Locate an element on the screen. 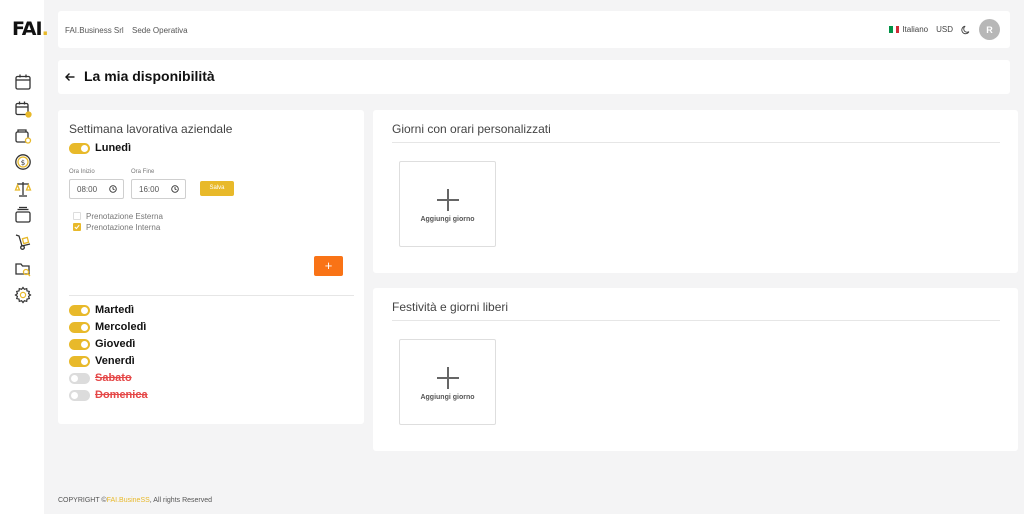  toggle-domenica is located at coordinates (79, 395).